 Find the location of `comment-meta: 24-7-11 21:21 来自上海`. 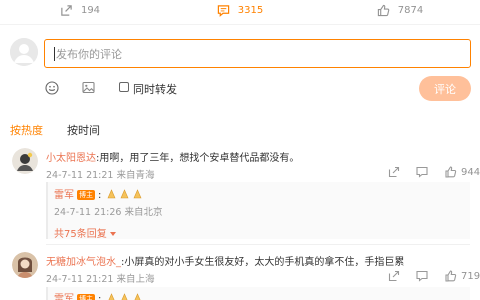

comment-meta: 24-7-11 21:21 来自上海 is located at coordinates (100, 279).